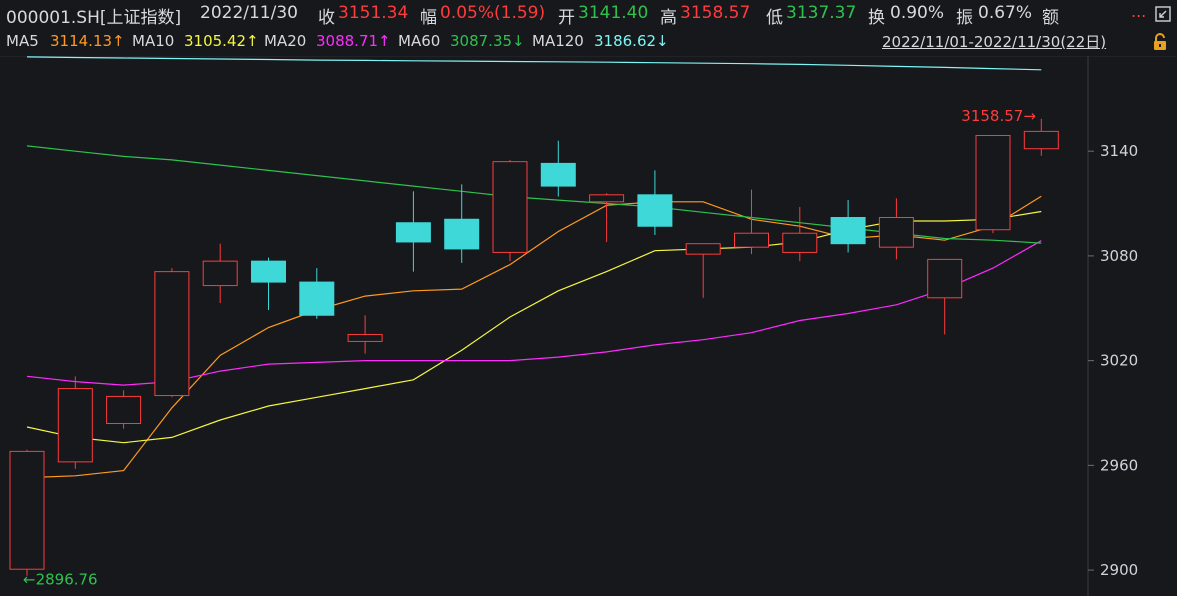 The width and height of the screenshot is (1177, 596). Describe the element at coordinates (998, 116) in the screenshot. I see `max-price-label: 3158.57→` at that location.